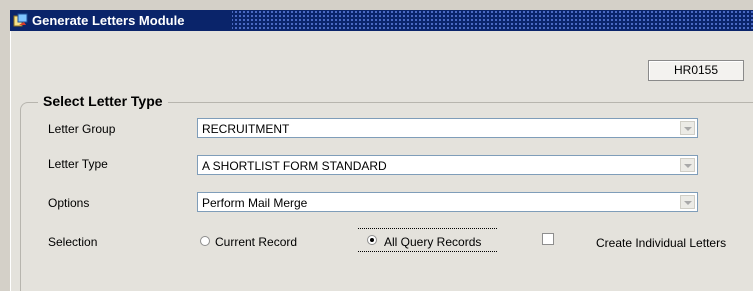  What do you see at coordinates (69, 203) in the screenshot?
I see `options-label: Options` at bounding box center [69, 203].